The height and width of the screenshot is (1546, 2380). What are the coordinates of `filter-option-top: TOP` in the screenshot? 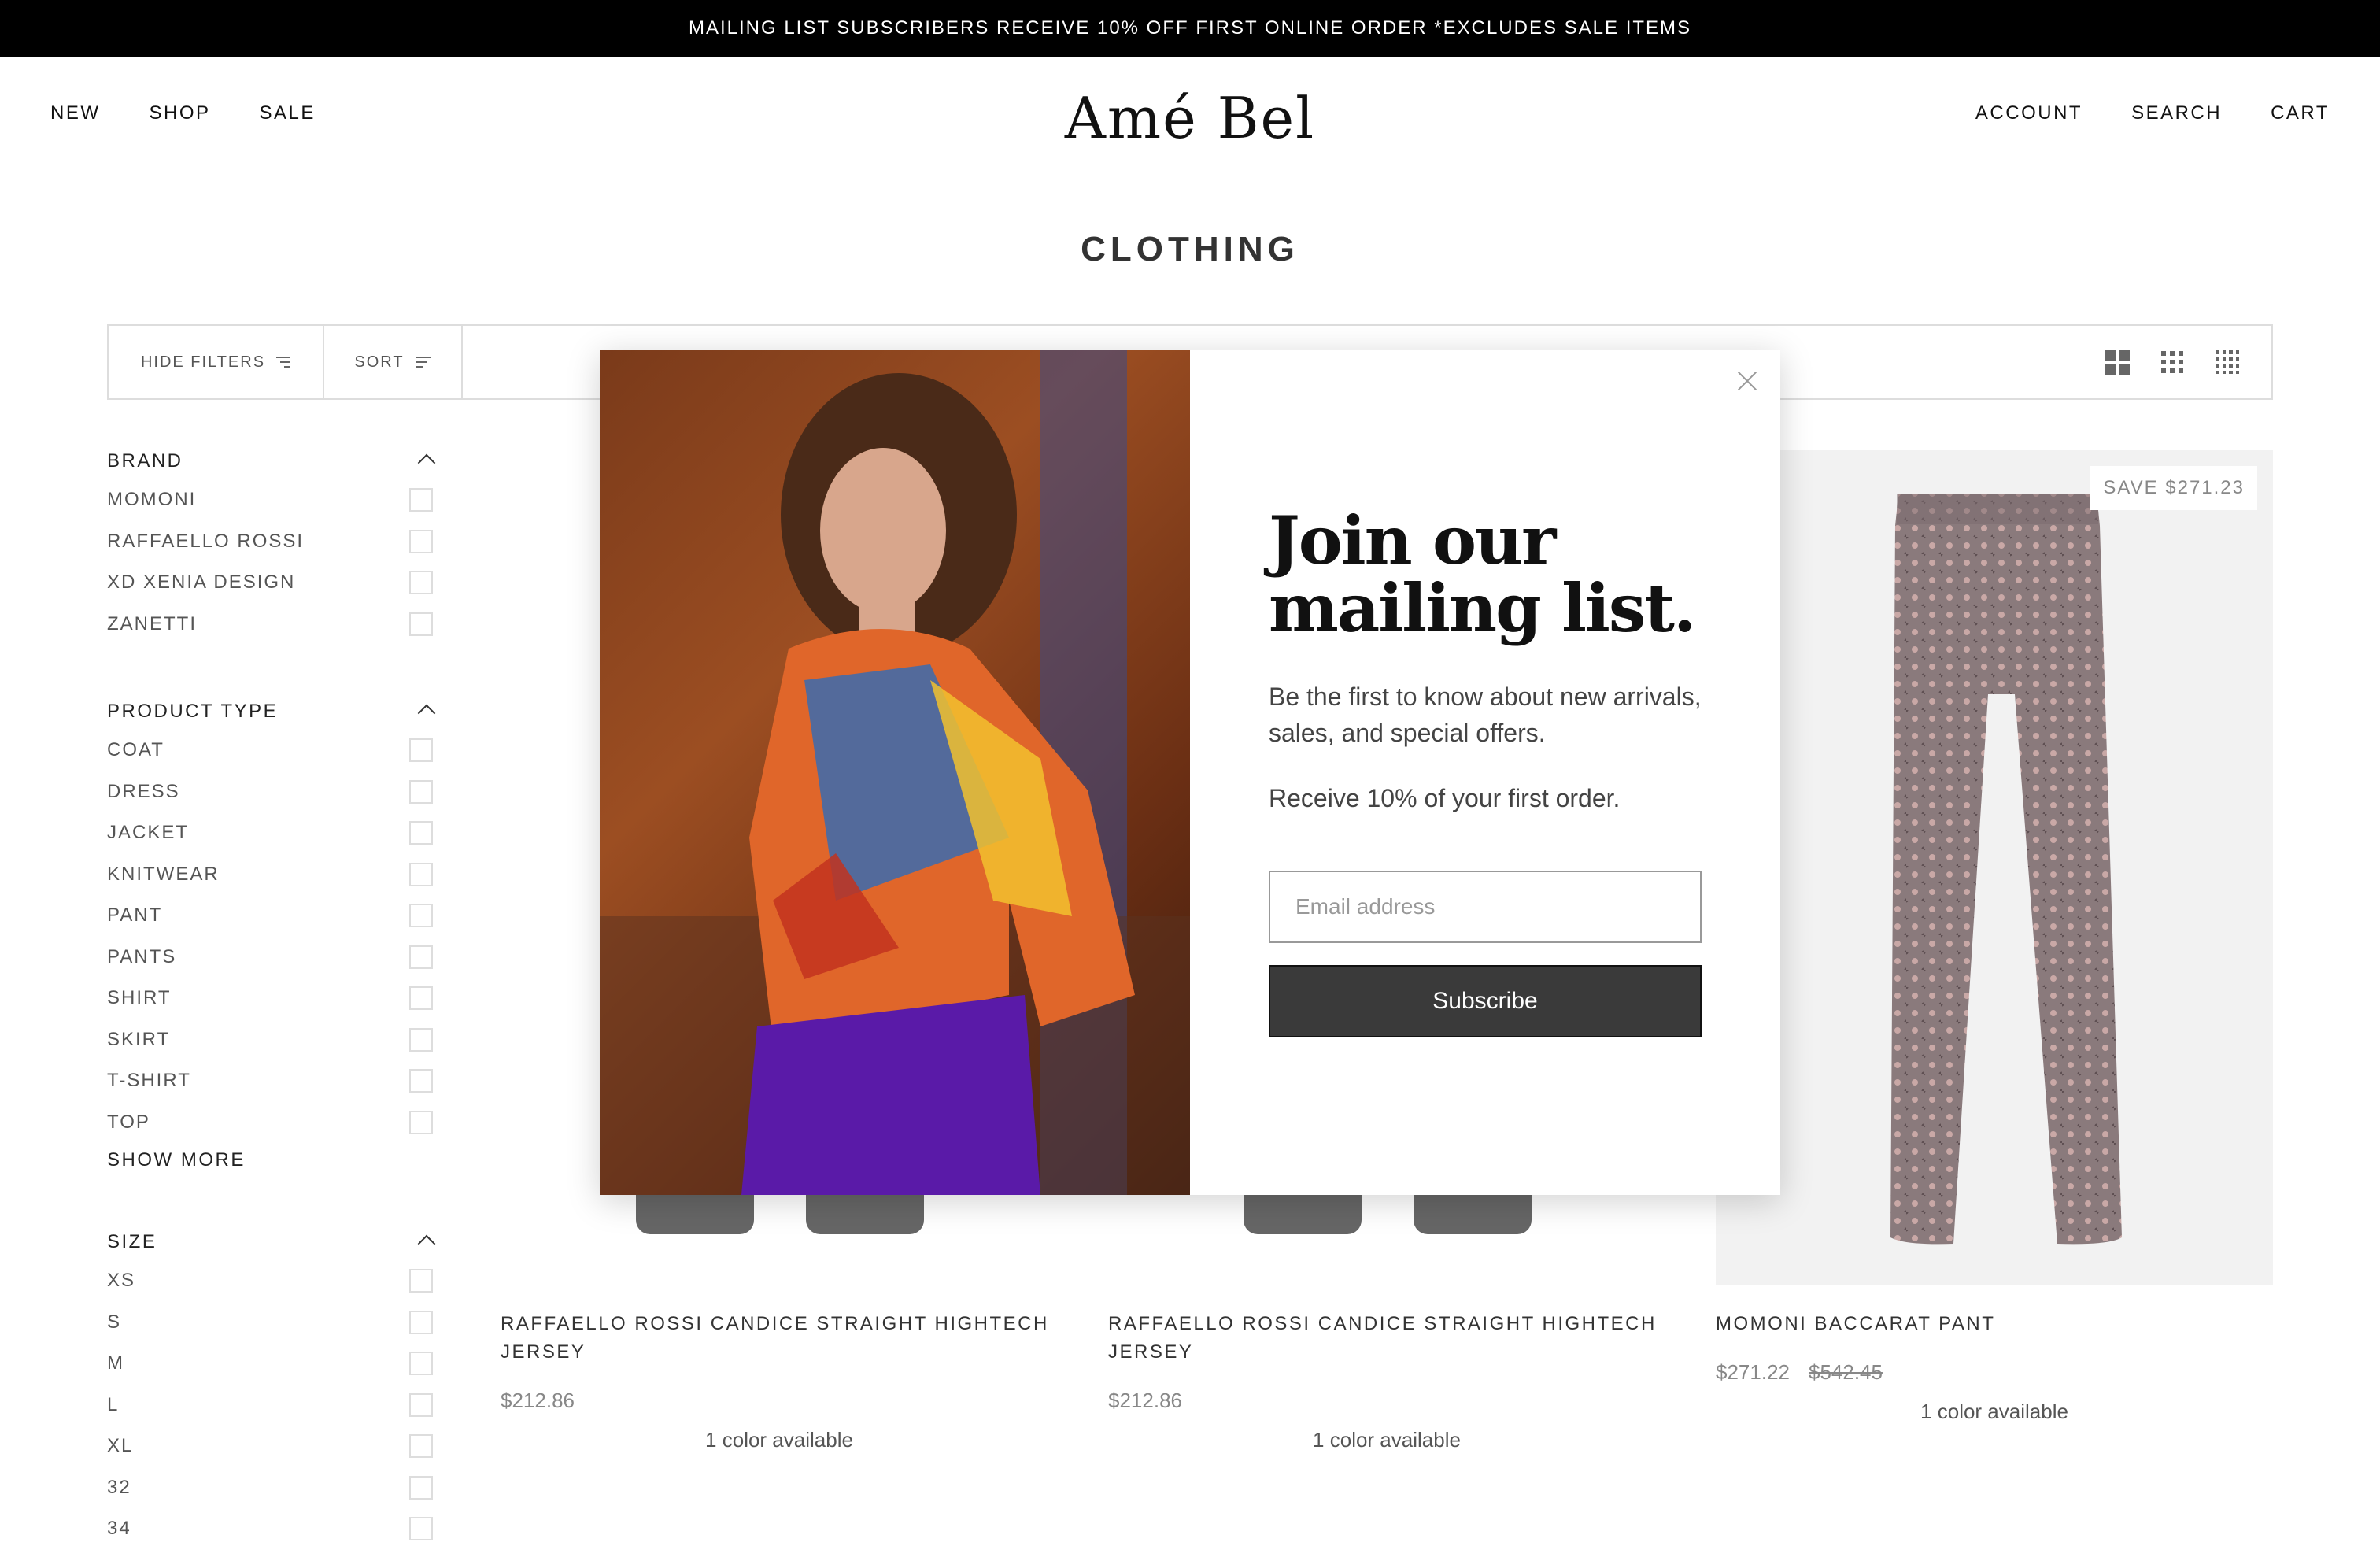 It's located at (272, 1123).